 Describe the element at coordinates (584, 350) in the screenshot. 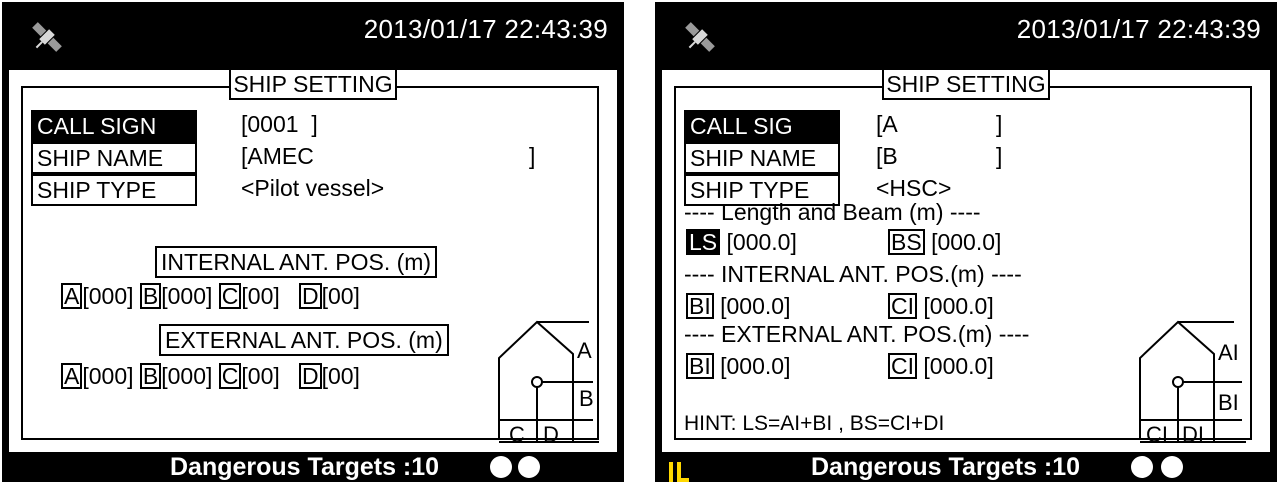

I see `diagram-label-a: A` at that location.